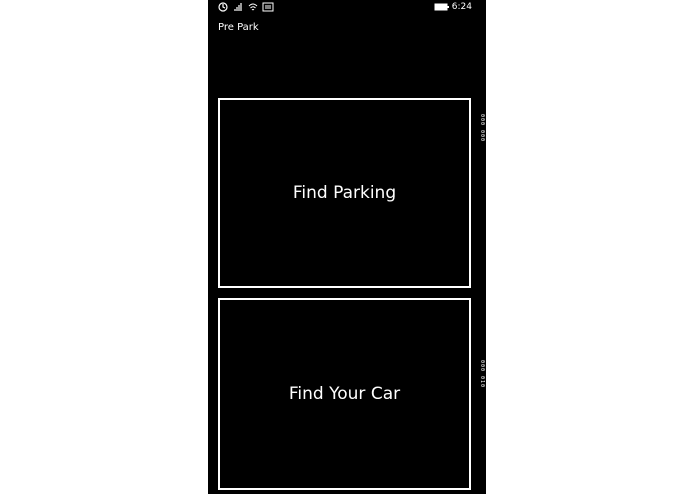  What do you see at coordinates (238, 27) in the screenshot?
I see `app-title: Pre Park` at bounding box center [238, 27].